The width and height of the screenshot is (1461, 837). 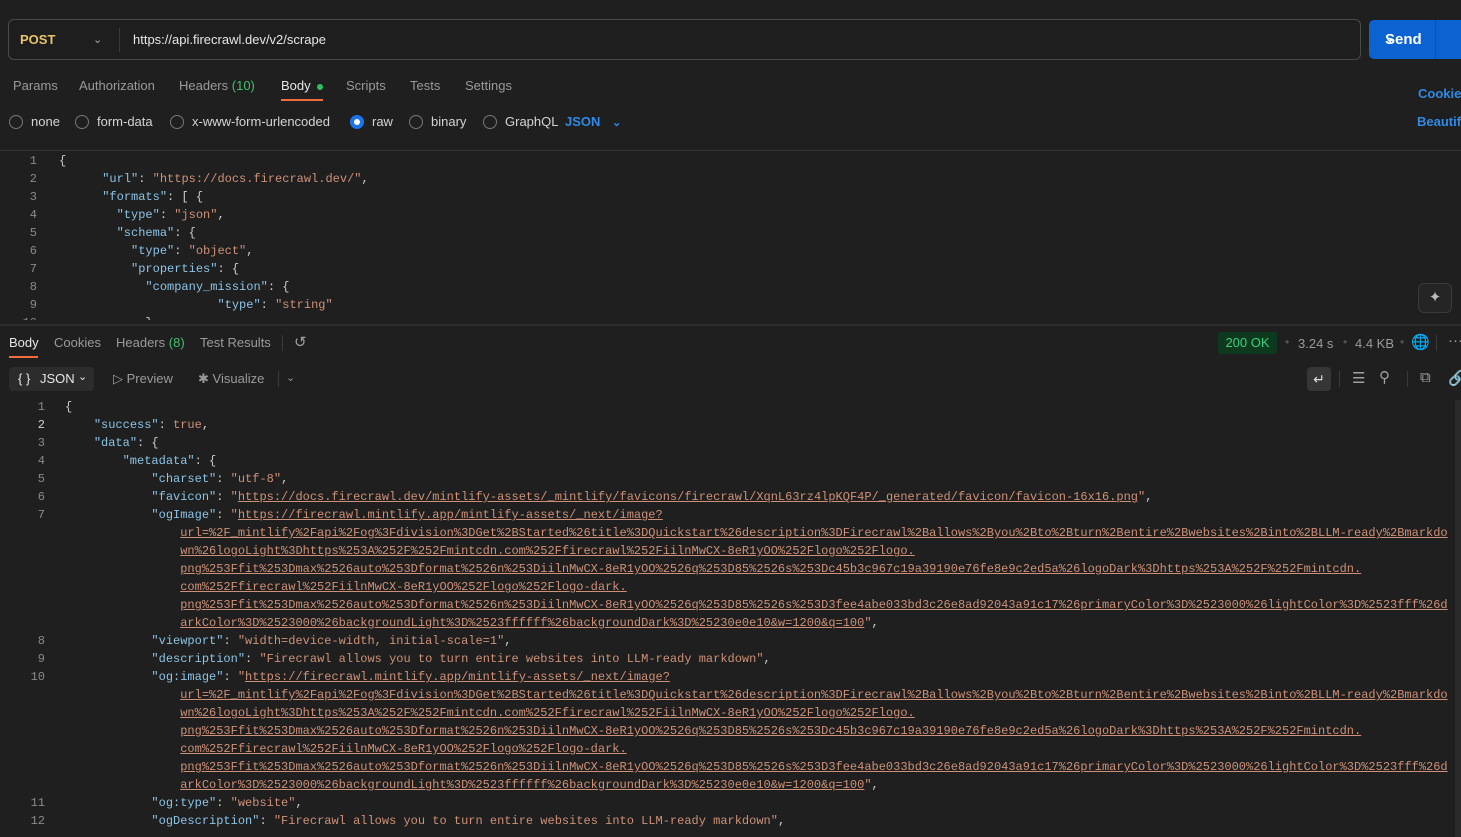 What do you see at coordinates (117, 85) in the screenshot?
I see `tab-authorization: Authorization` at bounding box center [117, 85].